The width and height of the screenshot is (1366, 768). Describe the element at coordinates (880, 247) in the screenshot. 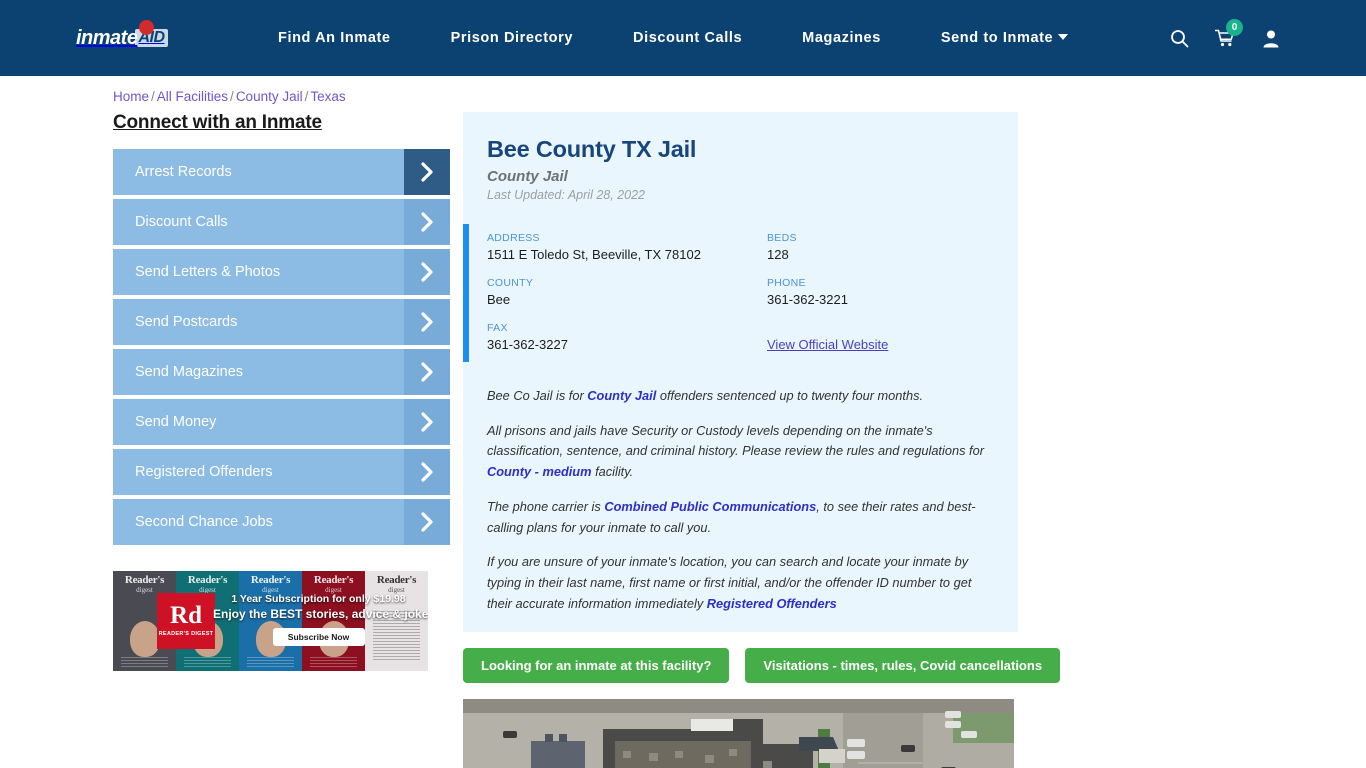

I see `info-beds: BEDS 128` at that location.